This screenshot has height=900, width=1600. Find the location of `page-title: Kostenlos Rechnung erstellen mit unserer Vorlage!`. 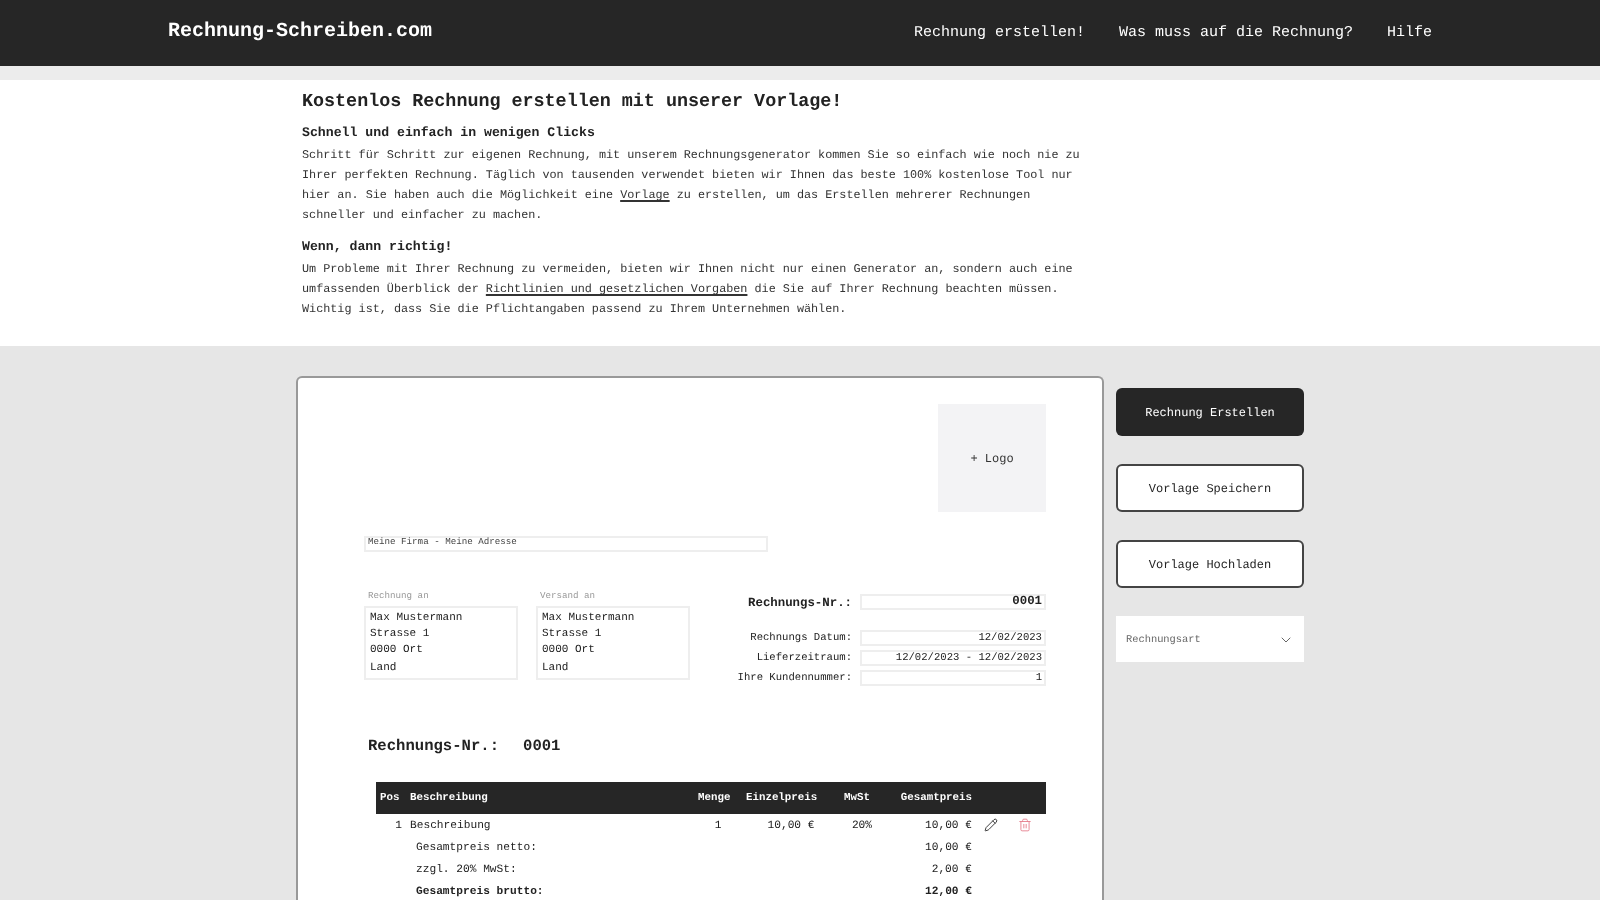

page-title: Kostenlos Rechnung erstellen mit unserer Vorlage! is located at coordinates (573, 101).